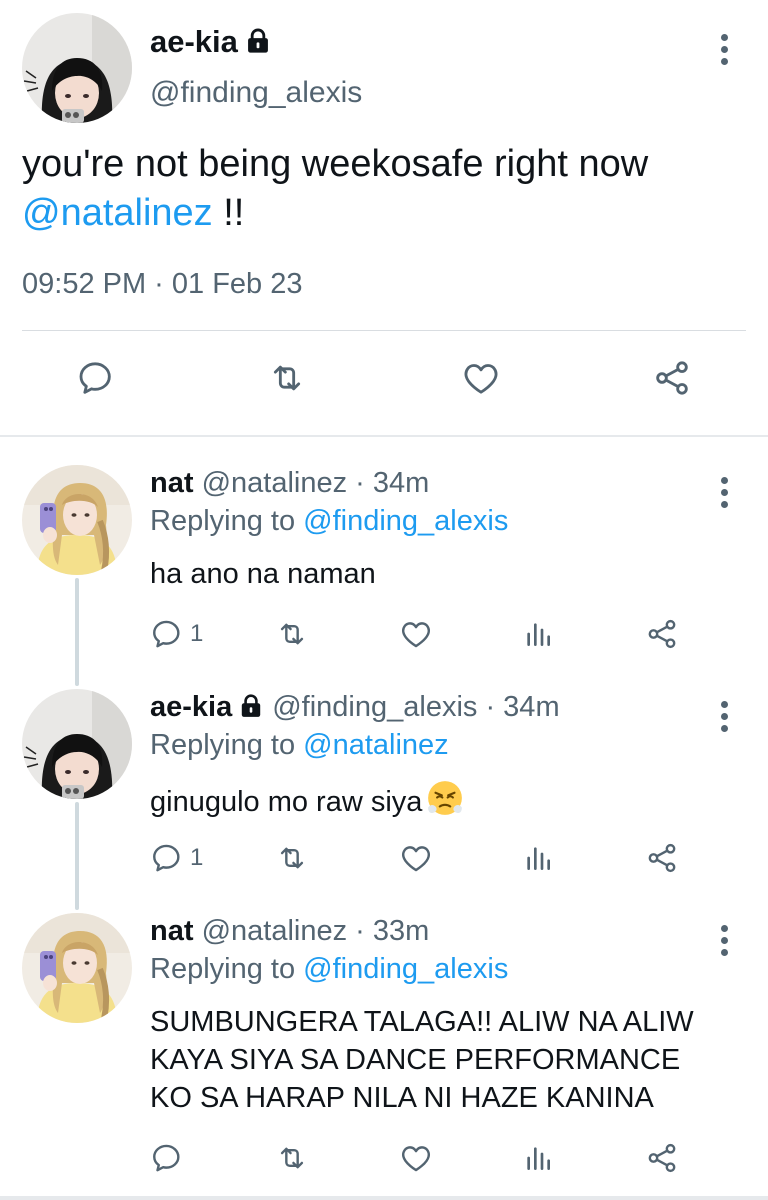 This screenshot has height=1200, width=768. I want to click on reply-header: ae-kia @finding_alexis · 34m, so click(355, 707).